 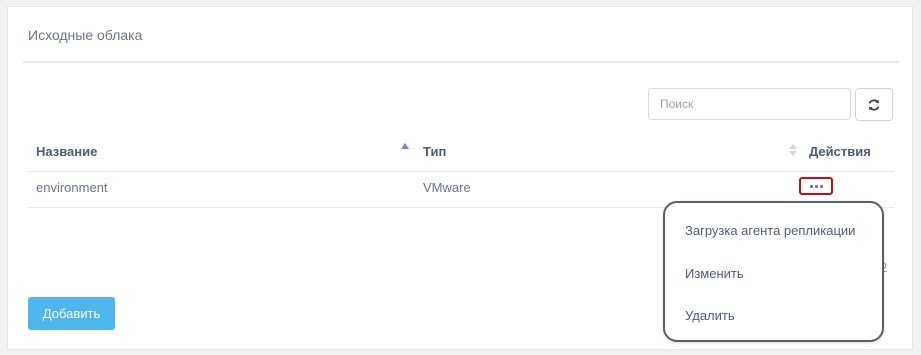 What do you see at coordinates (840, 151) in the screenshot?
I see `column-header-actions: Действия` at bounding box center [840, 151].